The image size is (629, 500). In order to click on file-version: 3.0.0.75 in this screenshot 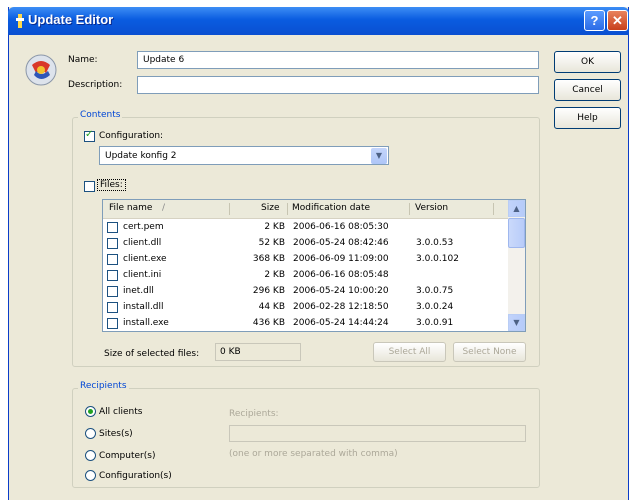, I will do `click(435, 291)`.